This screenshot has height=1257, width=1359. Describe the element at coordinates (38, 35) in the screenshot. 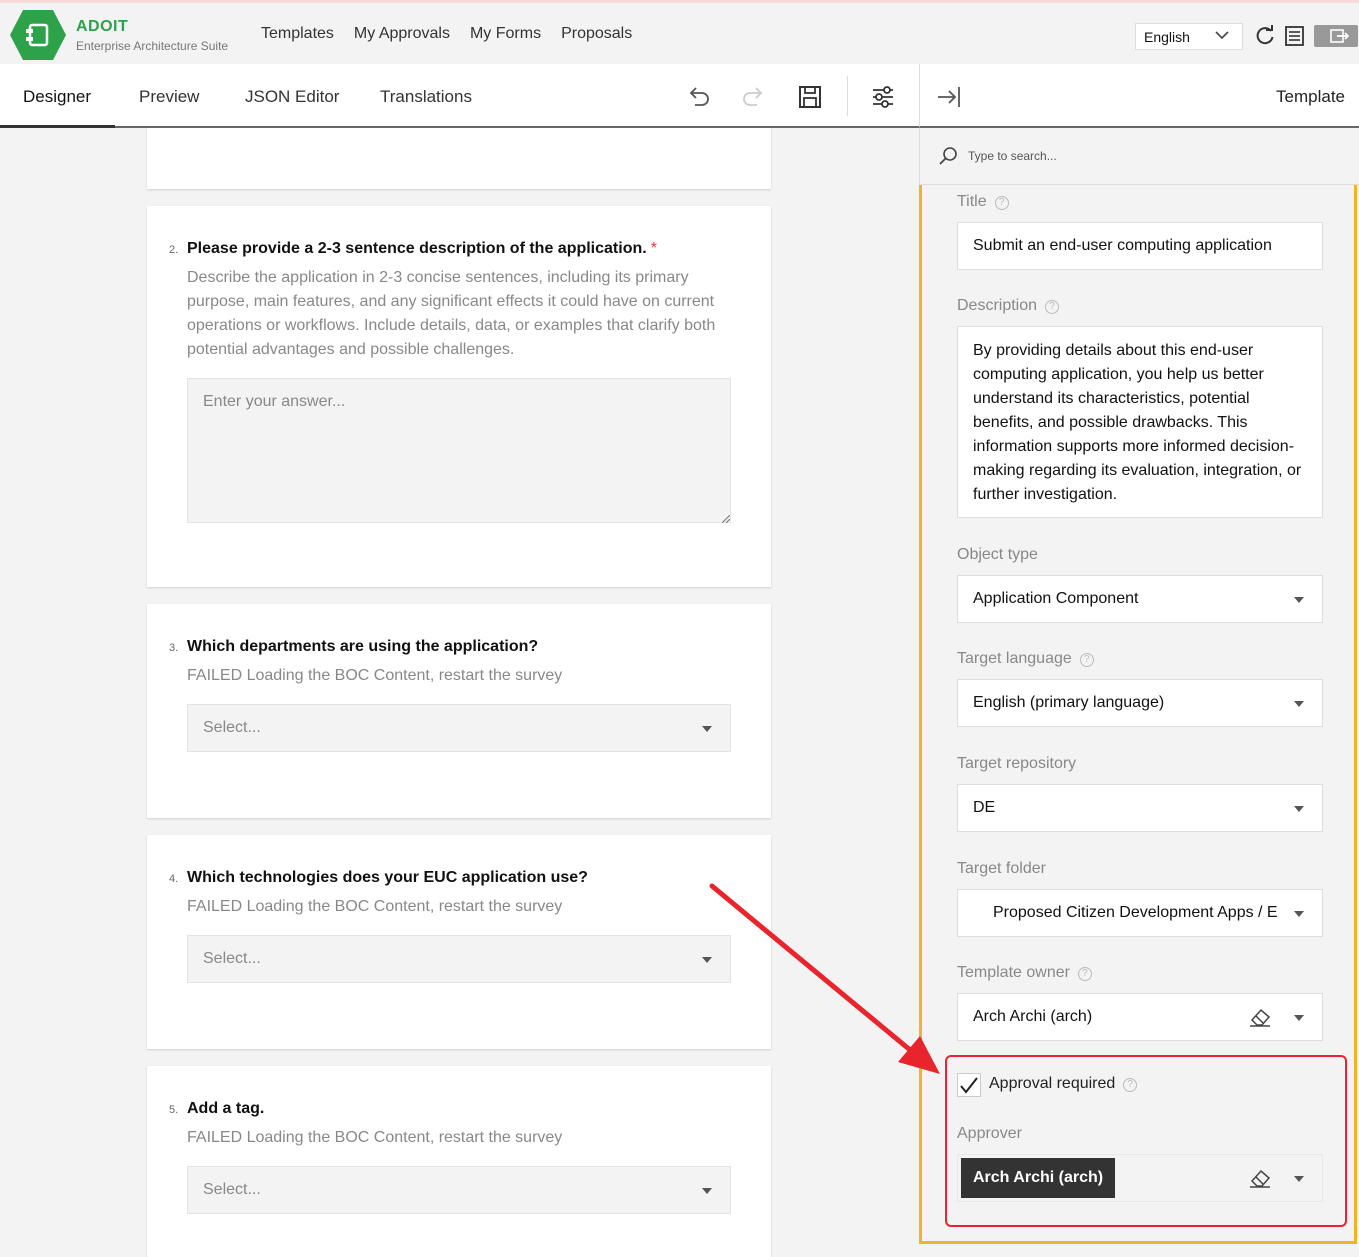

I see `adoit-logo-icon` at that location.